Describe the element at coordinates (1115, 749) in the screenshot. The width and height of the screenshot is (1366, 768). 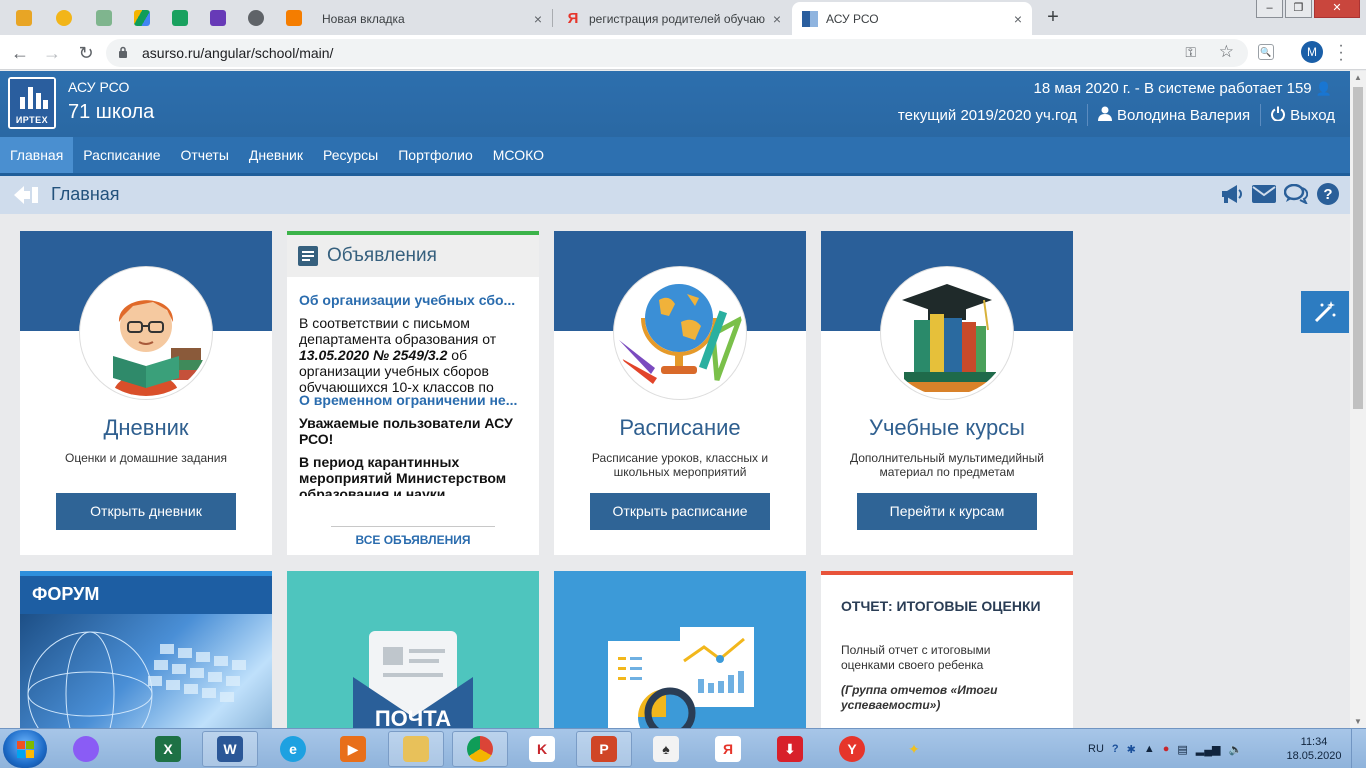
I see `help-tray-icon: ?` at that location.